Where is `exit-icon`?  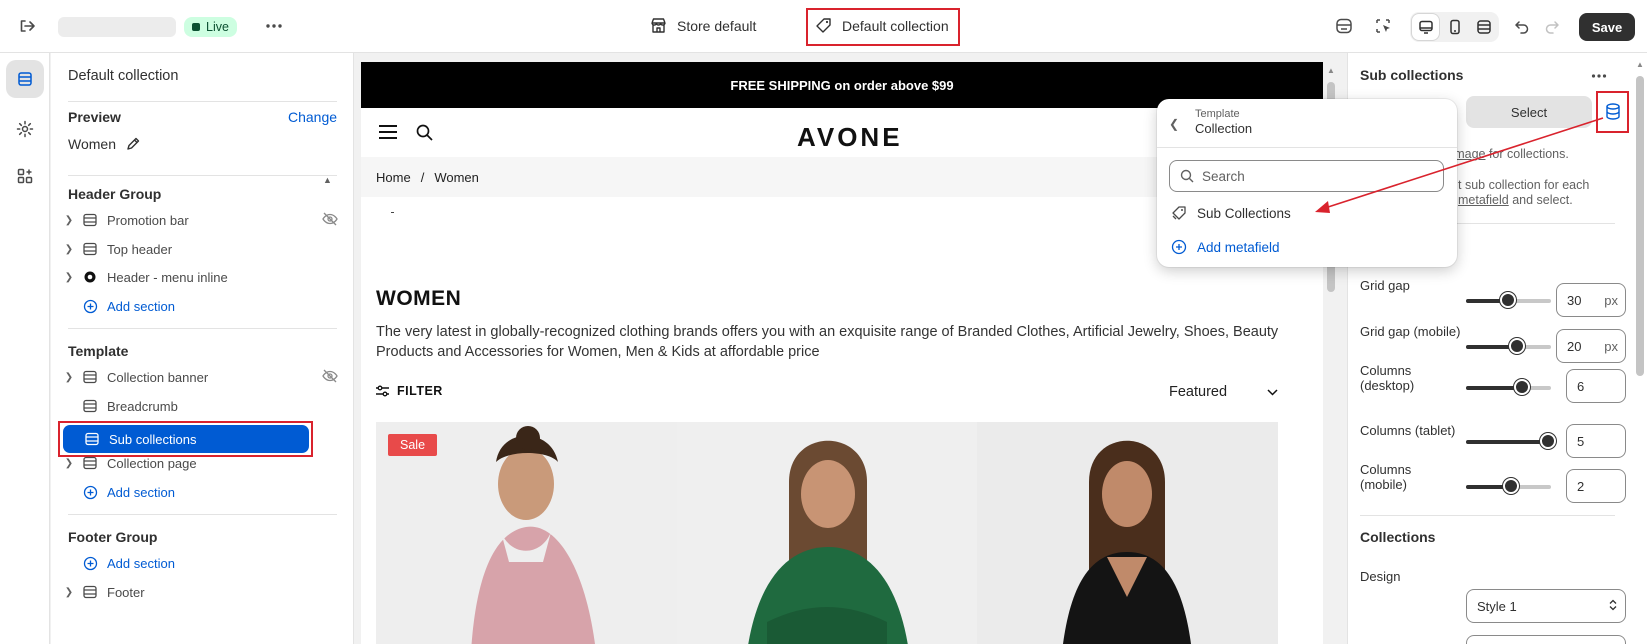
exit-icon is located at coordinates (27, 26).